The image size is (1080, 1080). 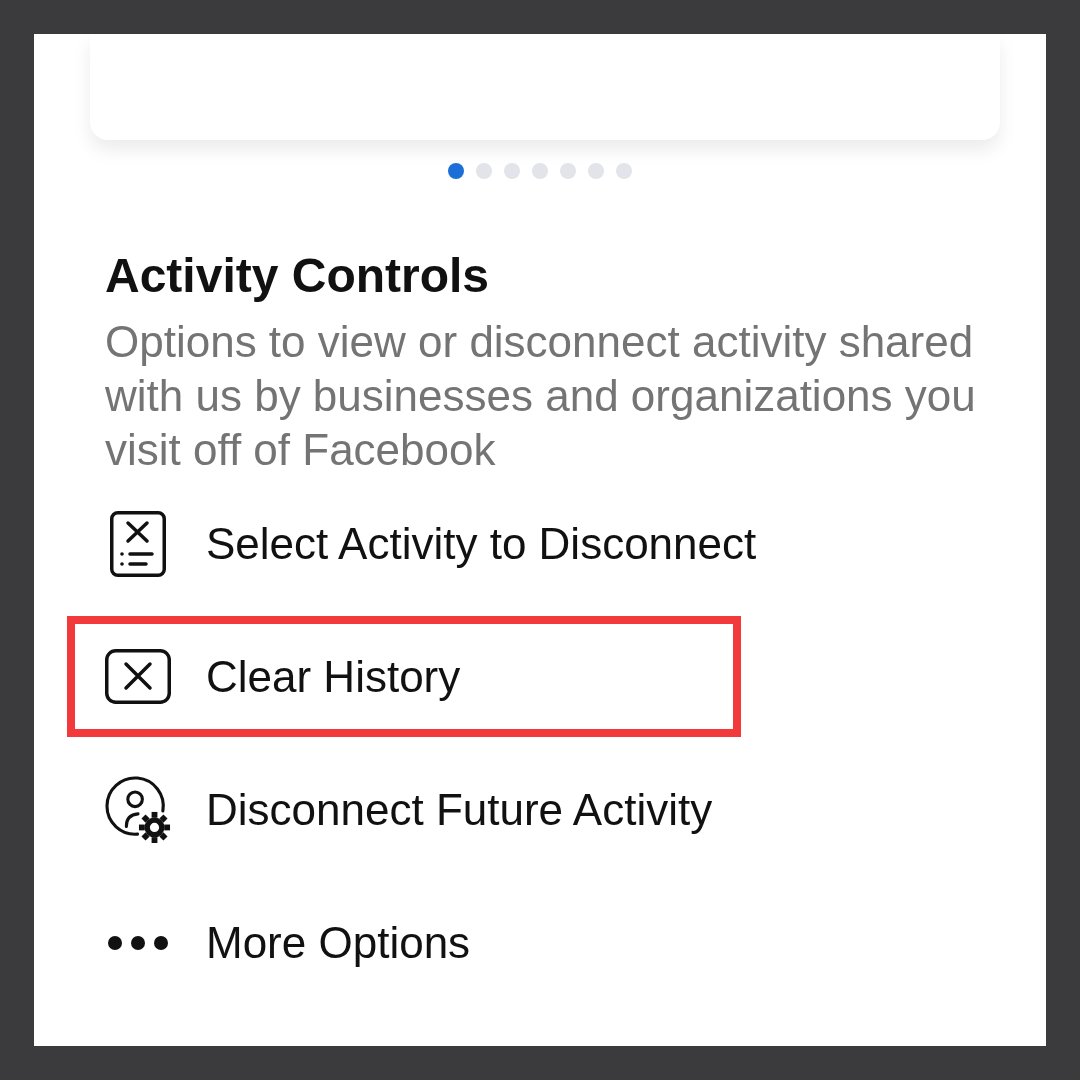 I want to click on user-settings-icon, so click(x=138, y=809).